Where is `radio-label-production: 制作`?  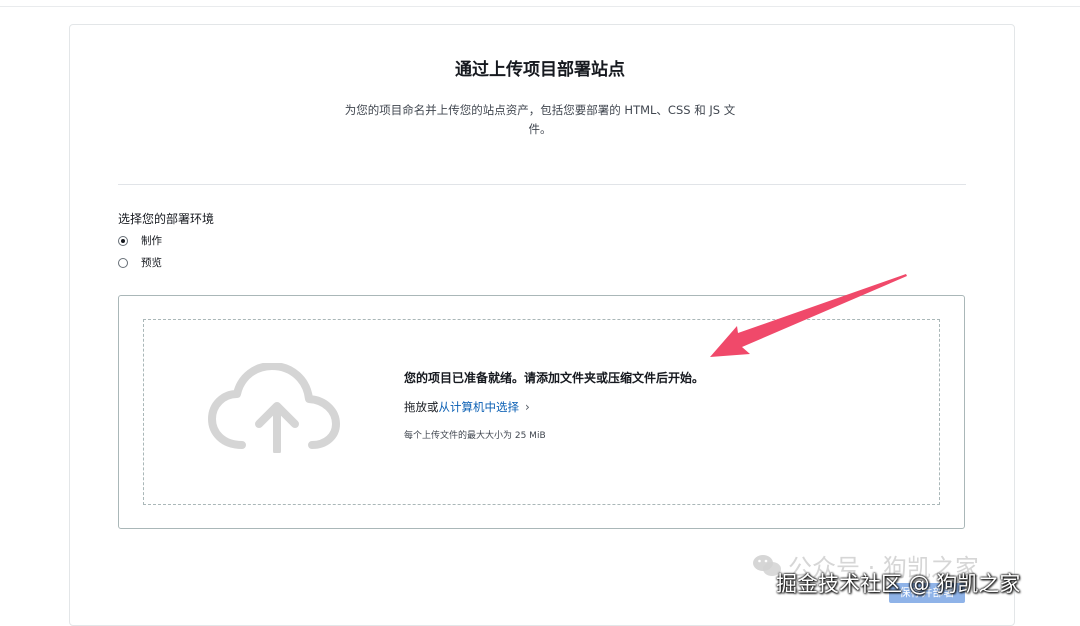 radio-label-production: 制作 is located at coordinates (151, 241).